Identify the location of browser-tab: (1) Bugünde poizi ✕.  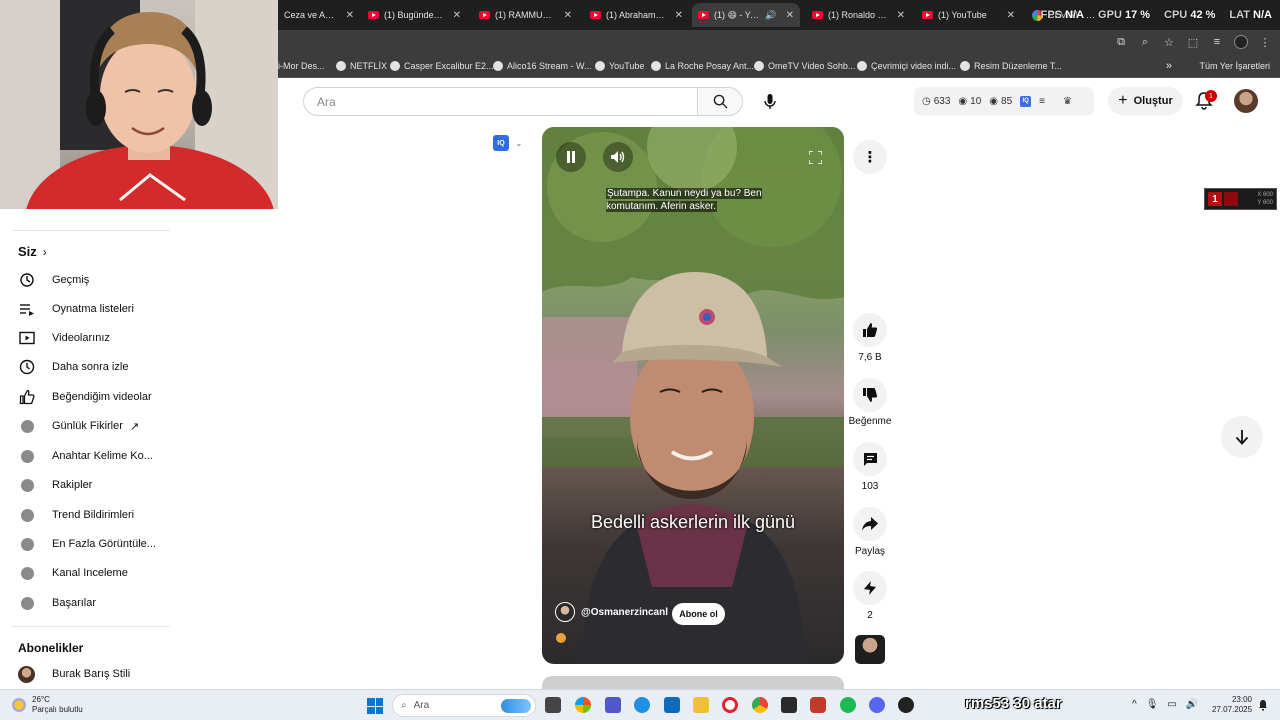
(414, 15).